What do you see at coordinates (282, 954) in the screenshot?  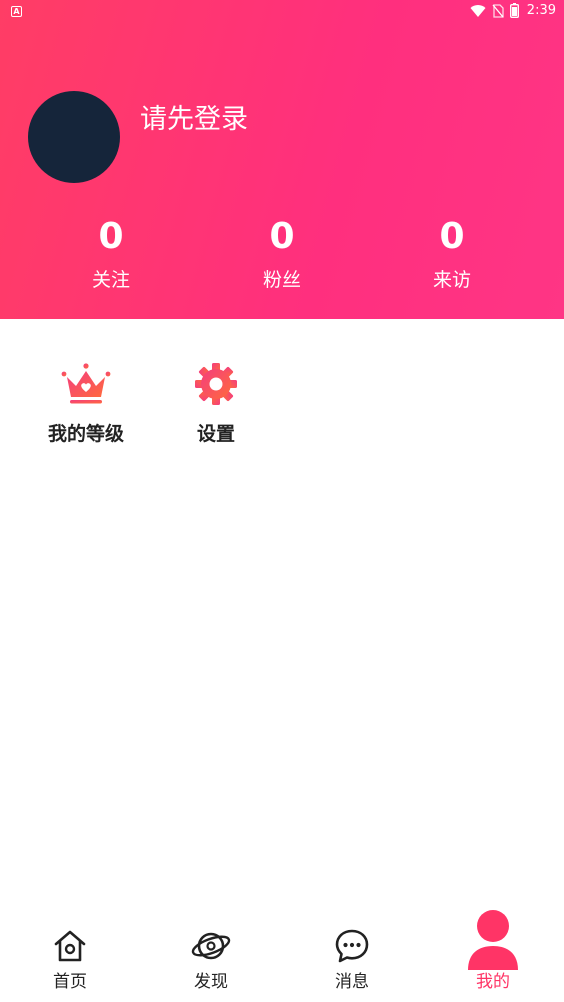 I see `bottom-nav: 首页 发现 消息 我的` at bounding box center [282, 954].